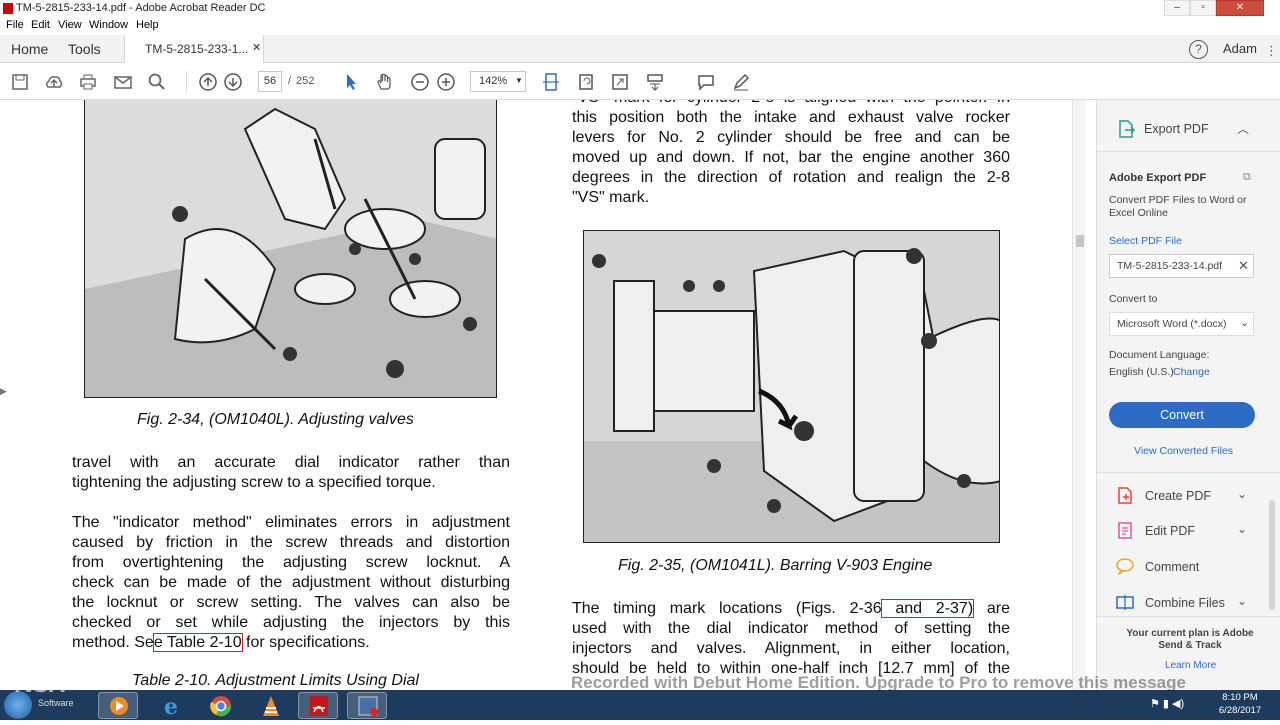 This screenshot has height=725, width=1280. What do you see at coordinates (791, 386) in the screenshot?
I see `figure-barring-engine` at bounding box center [791, 386].